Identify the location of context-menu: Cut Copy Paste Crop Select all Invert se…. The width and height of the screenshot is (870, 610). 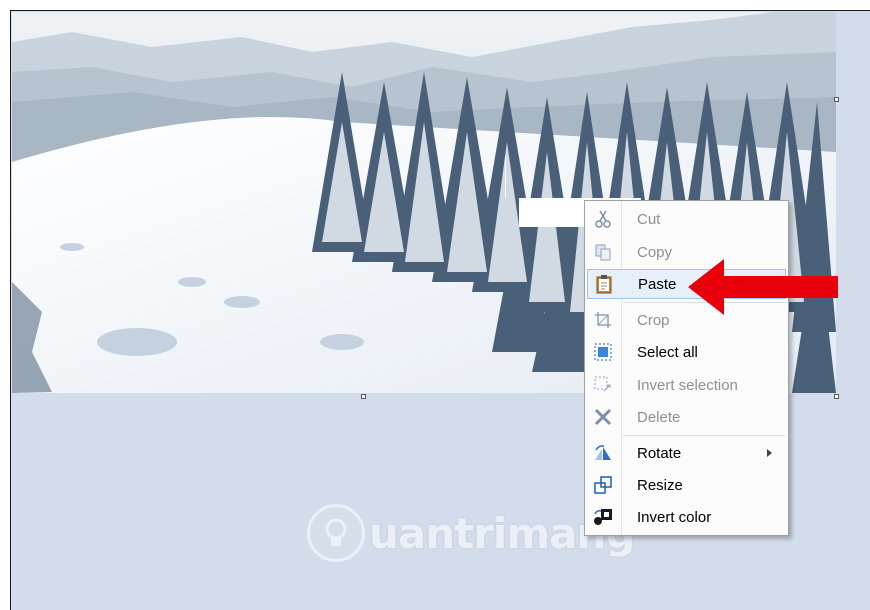
(686, 368).